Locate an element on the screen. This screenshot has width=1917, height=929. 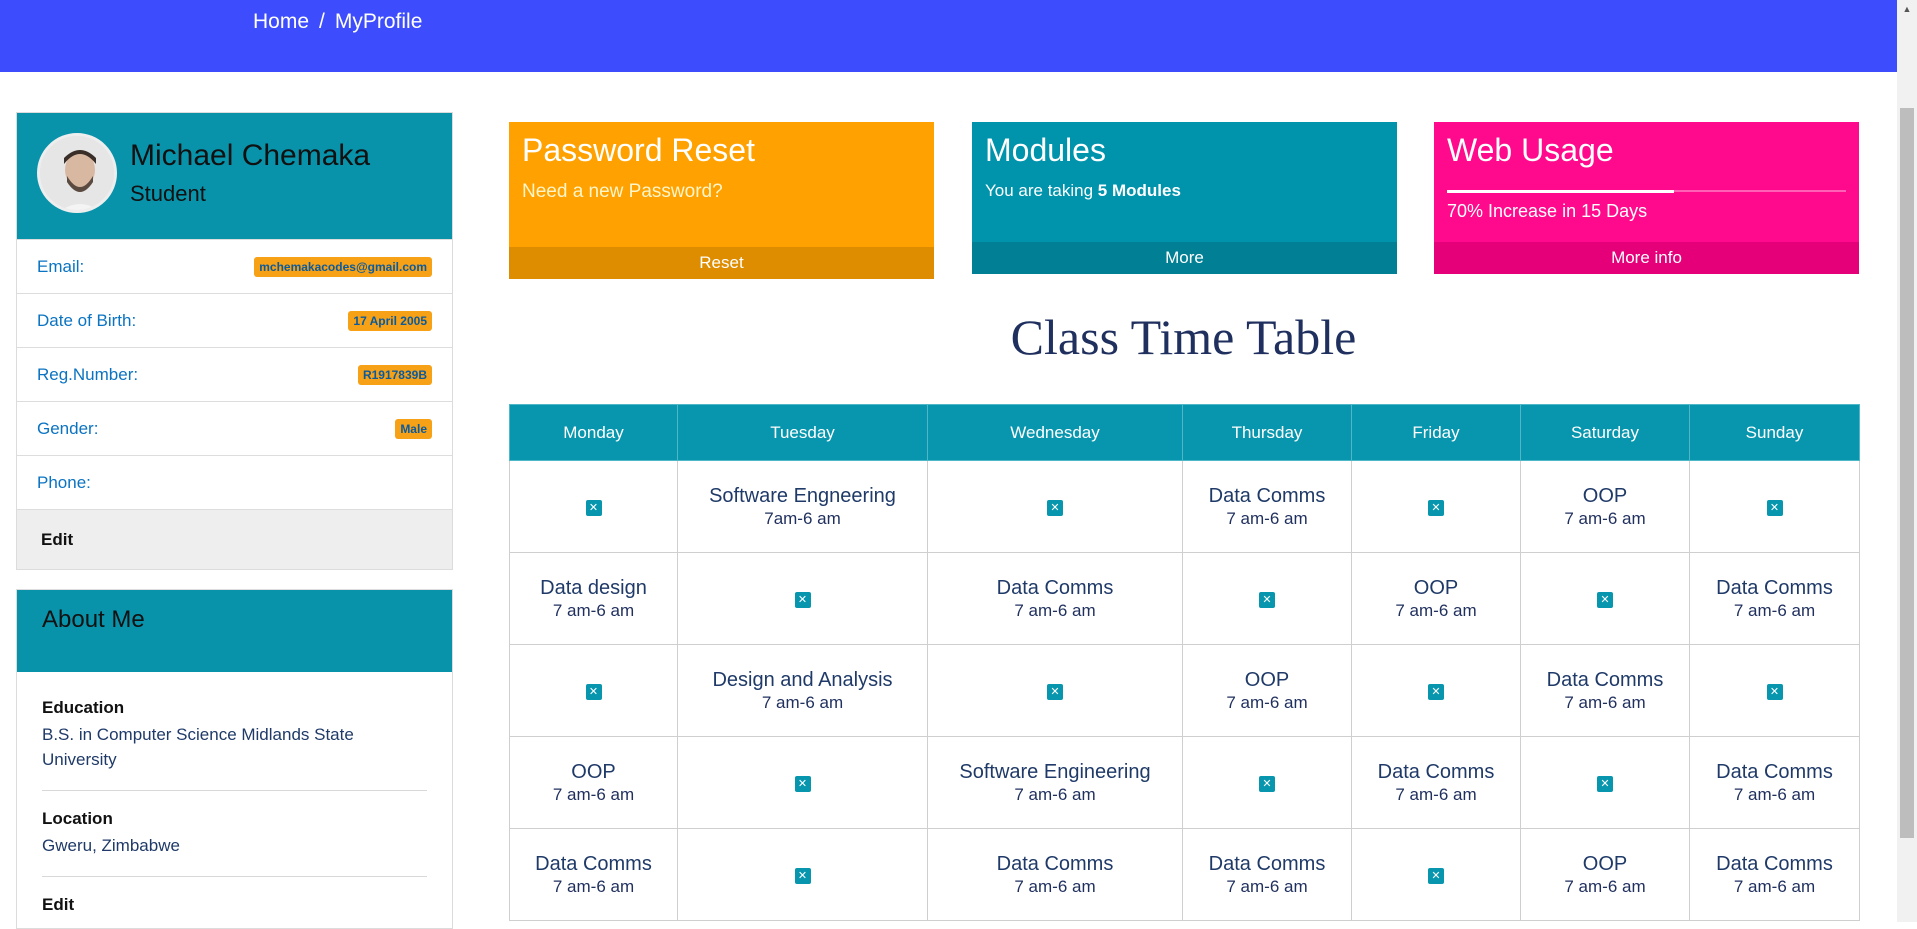
web-usage-title: Web Usage is located at coordinates (1530, 150).